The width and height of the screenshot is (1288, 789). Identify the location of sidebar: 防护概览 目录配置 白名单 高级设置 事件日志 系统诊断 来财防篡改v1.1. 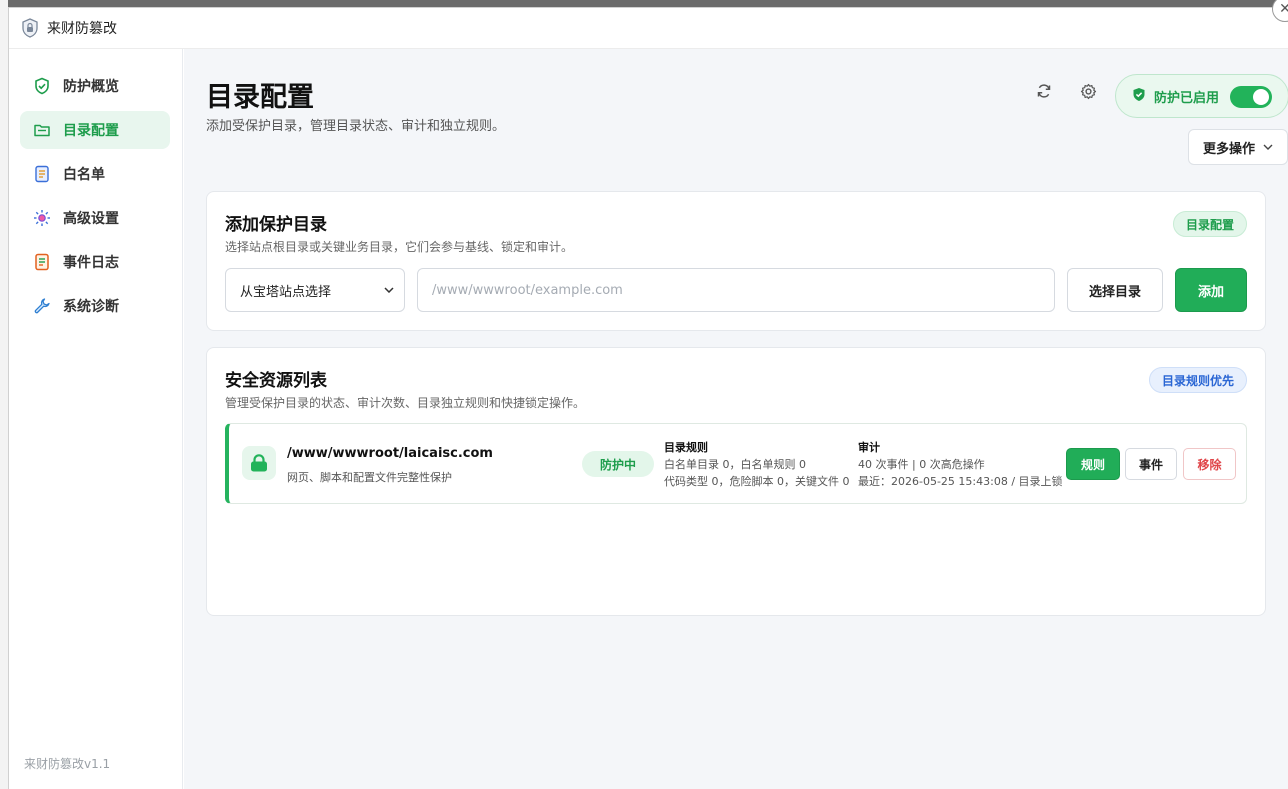
(96, 419).